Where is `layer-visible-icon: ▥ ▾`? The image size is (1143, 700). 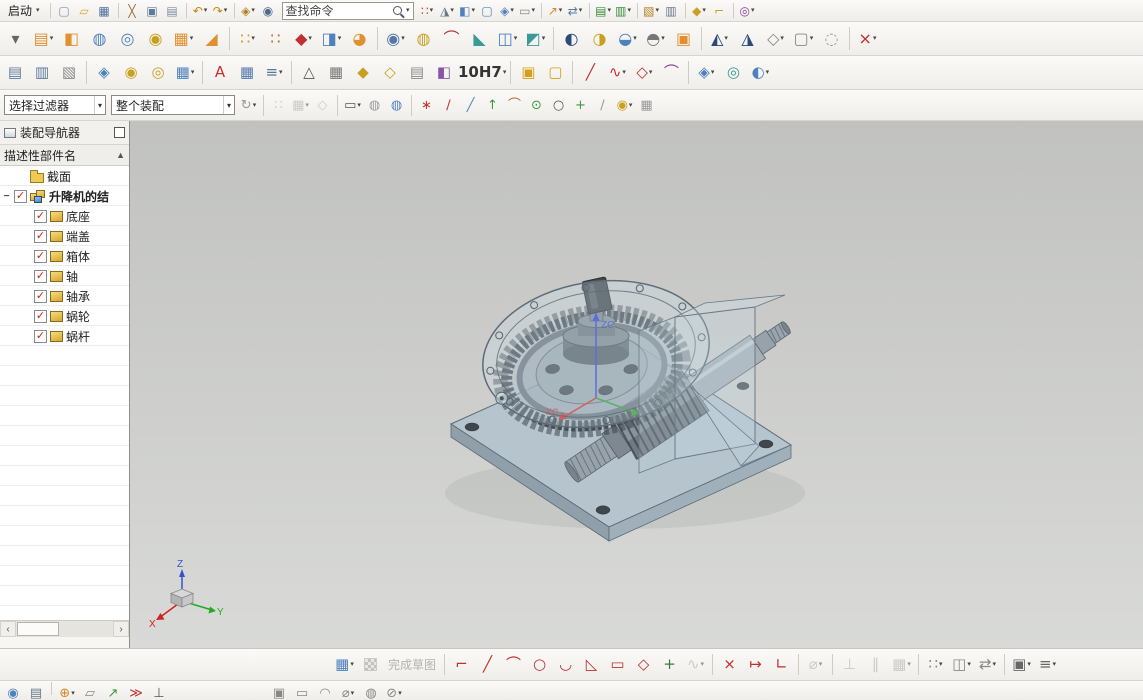 layer-visible-icon: ▥ ▾ is located at coordinates (623, 11).